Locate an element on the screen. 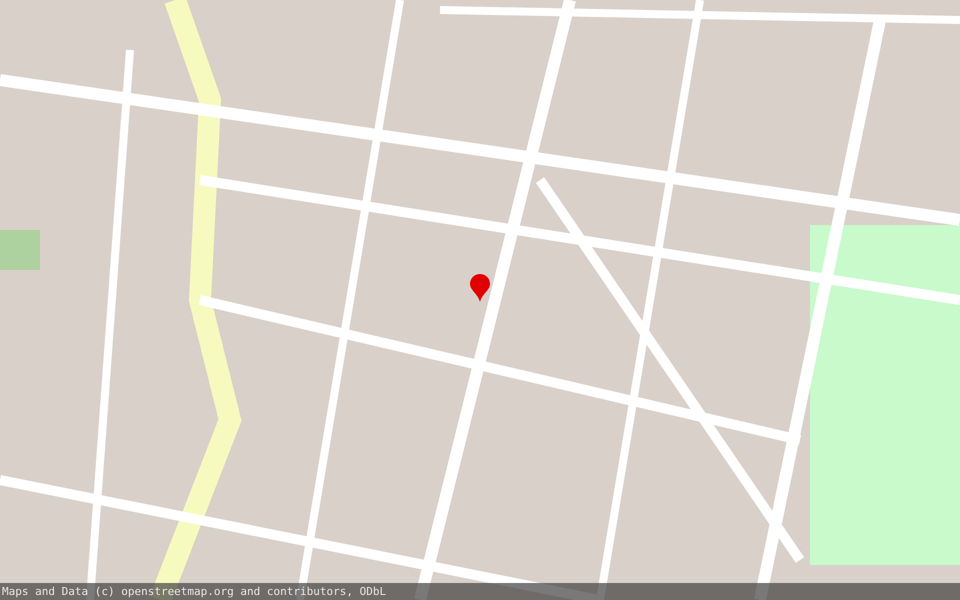 The image size is (960, 600). map-pin-icon is located at coordinates (480, 288).